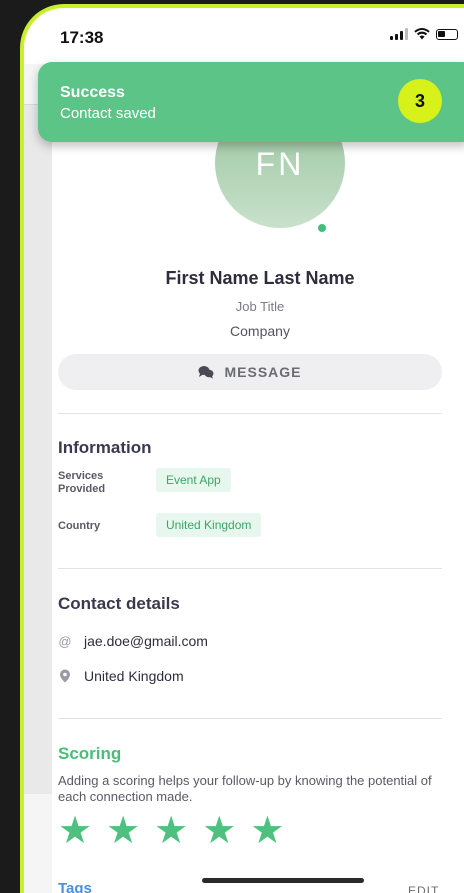  I want to click on info-label-country: Country, so click(79, 526).